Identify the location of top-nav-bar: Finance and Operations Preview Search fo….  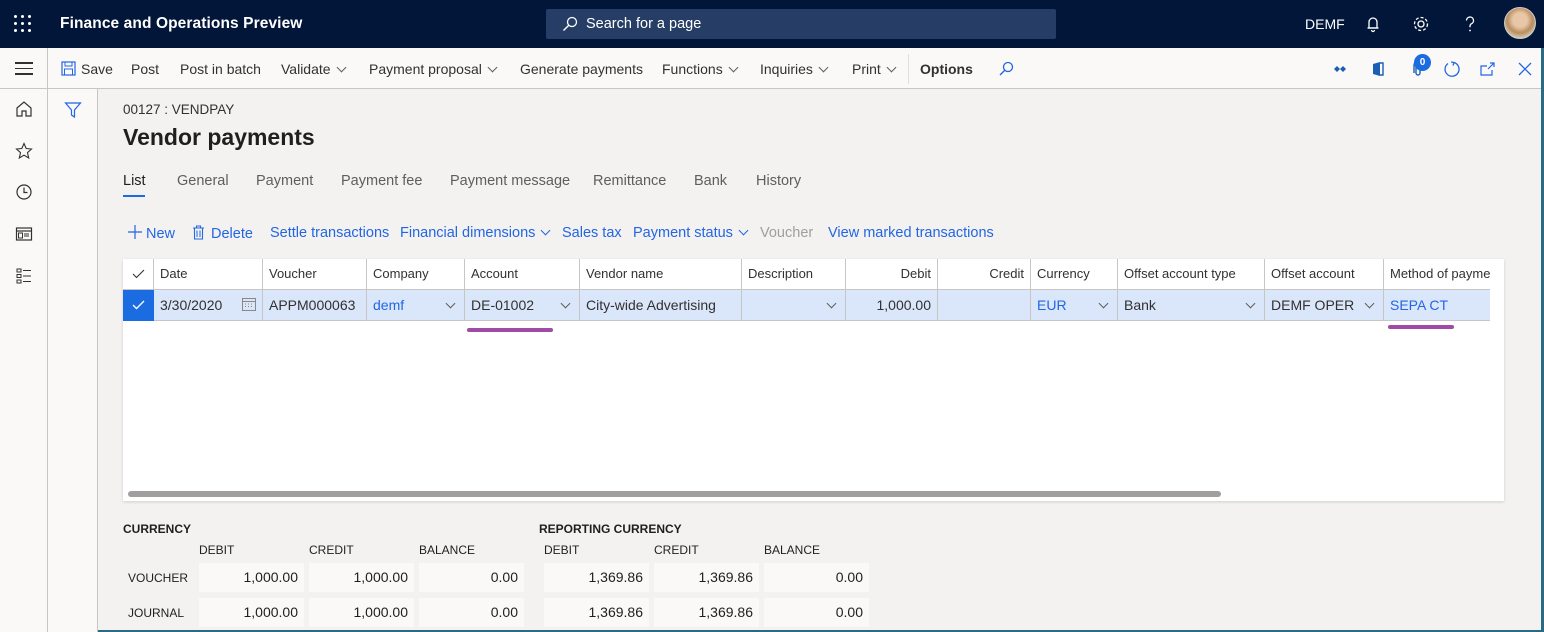
(772, 24).